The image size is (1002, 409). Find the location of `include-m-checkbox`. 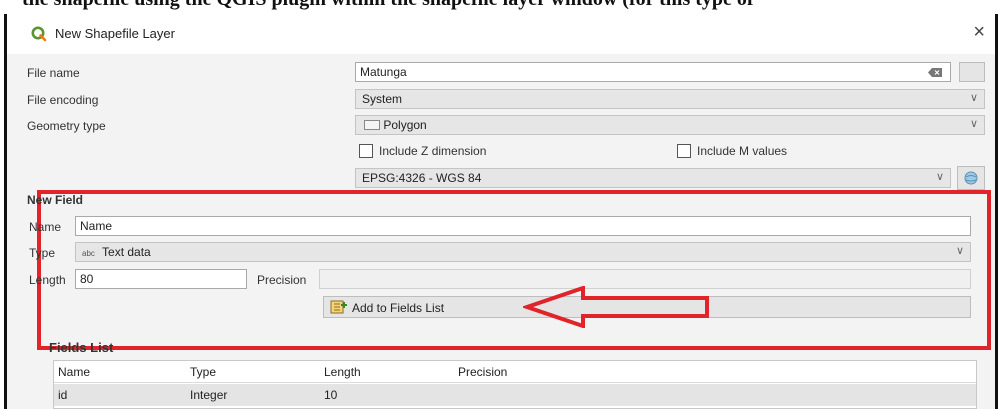

include-m-checkbox is located at coordinates (684, 151).